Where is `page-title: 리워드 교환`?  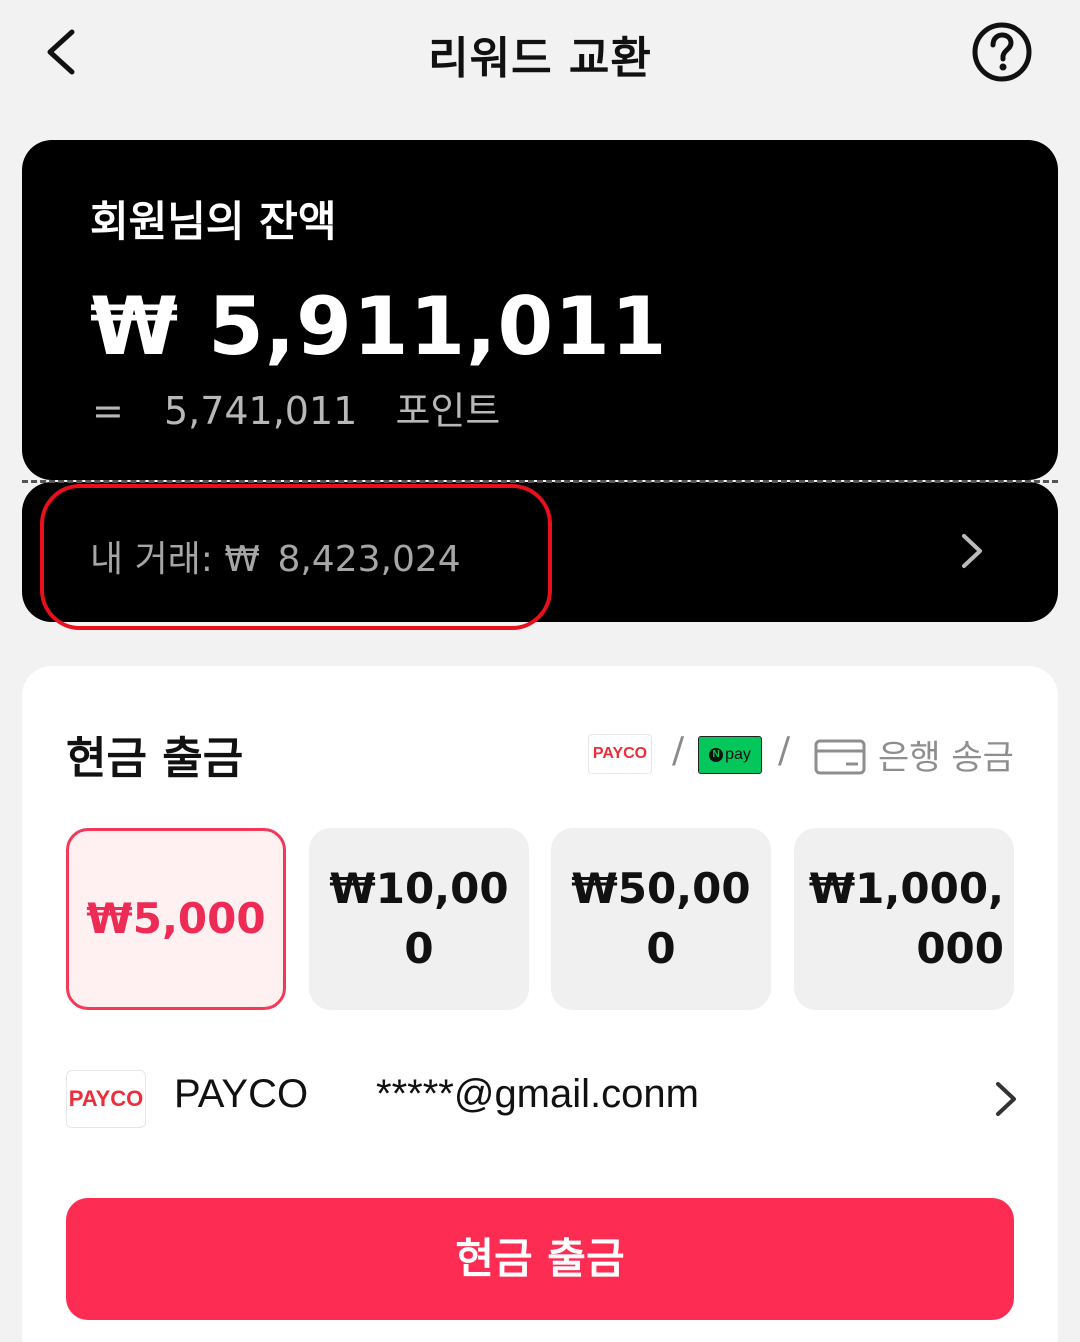
page-title: 리워드 교환 is located at coordinates (540, 58).